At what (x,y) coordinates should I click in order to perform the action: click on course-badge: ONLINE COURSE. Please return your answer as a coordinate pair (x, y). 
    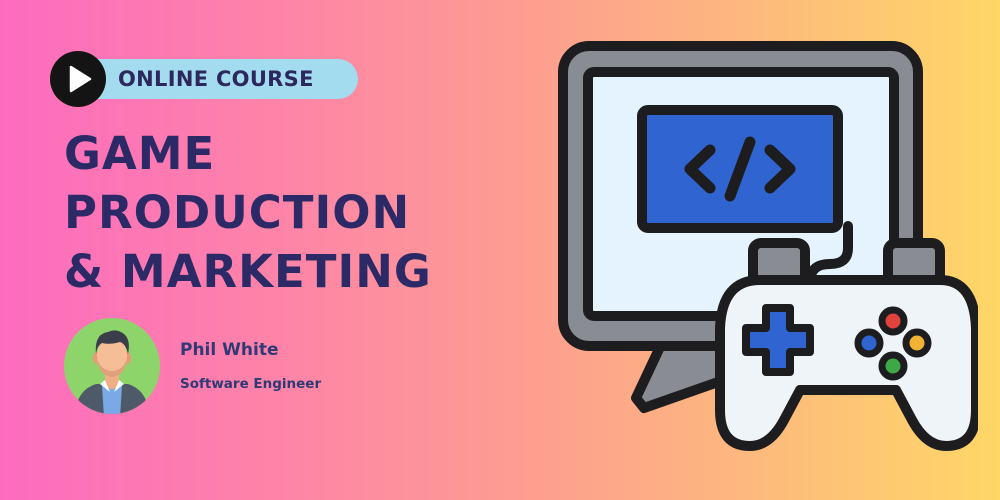
    Looking at the image, I should click on (205, 79).